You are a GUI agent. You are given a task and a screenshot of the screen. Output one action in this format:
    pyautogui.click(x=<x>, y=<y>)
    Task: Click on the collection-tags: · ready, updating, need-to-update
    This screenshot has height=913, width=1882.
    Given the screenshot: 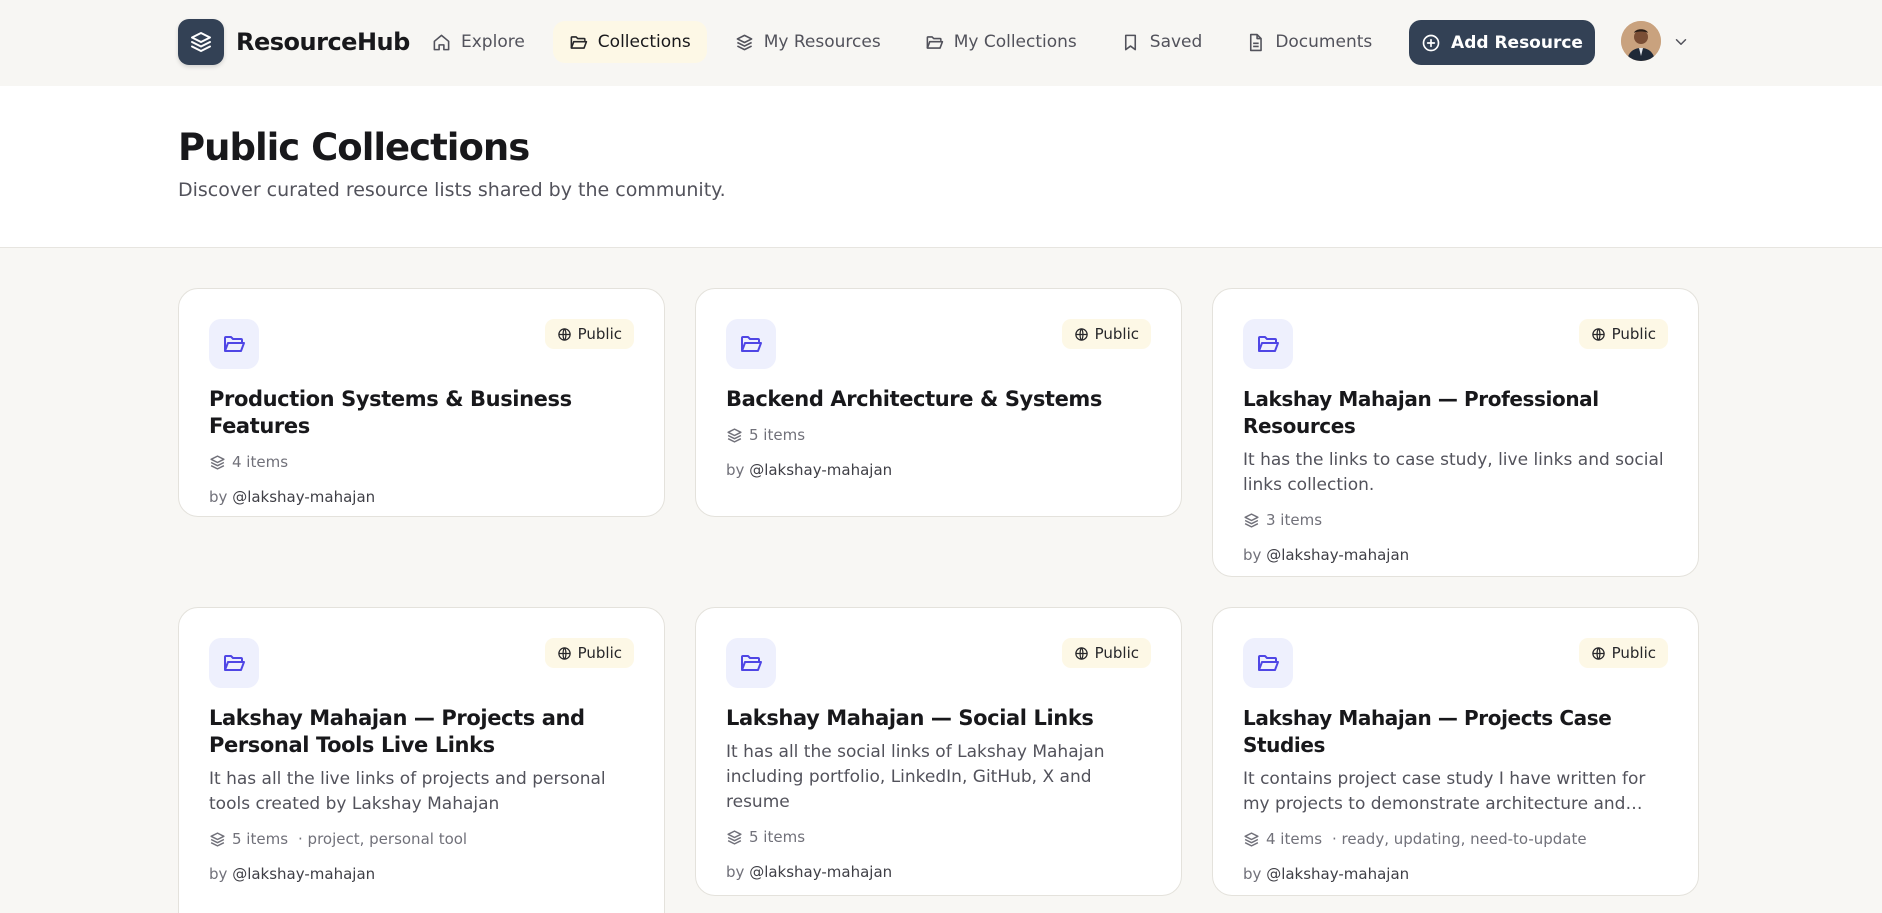 What is the action you would take?
    pyautogui.click(x=1459, y=839)
    